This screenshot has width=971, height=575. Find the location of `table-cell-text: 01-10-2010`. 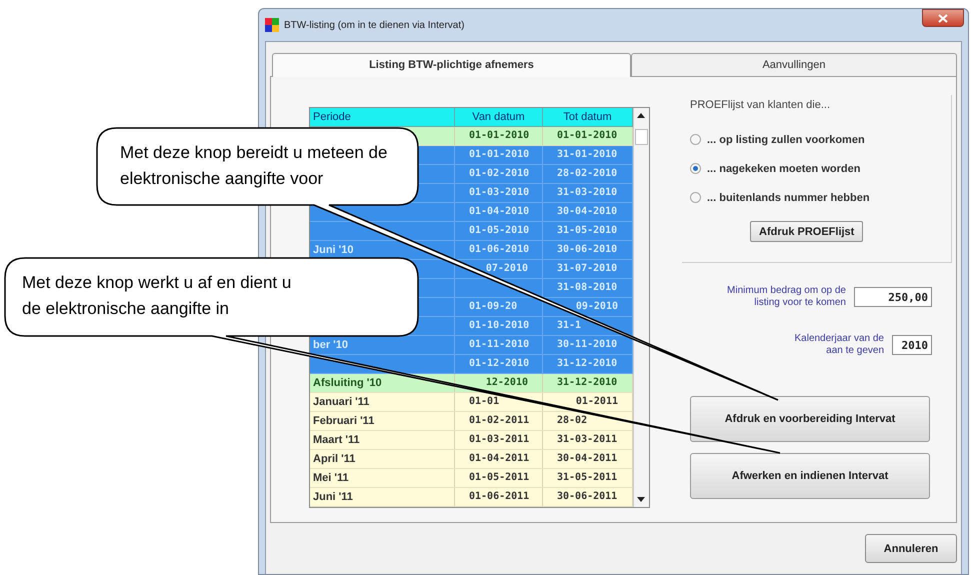

table-cell-text: 01-10-2010 is located at coordinates (499, 325).